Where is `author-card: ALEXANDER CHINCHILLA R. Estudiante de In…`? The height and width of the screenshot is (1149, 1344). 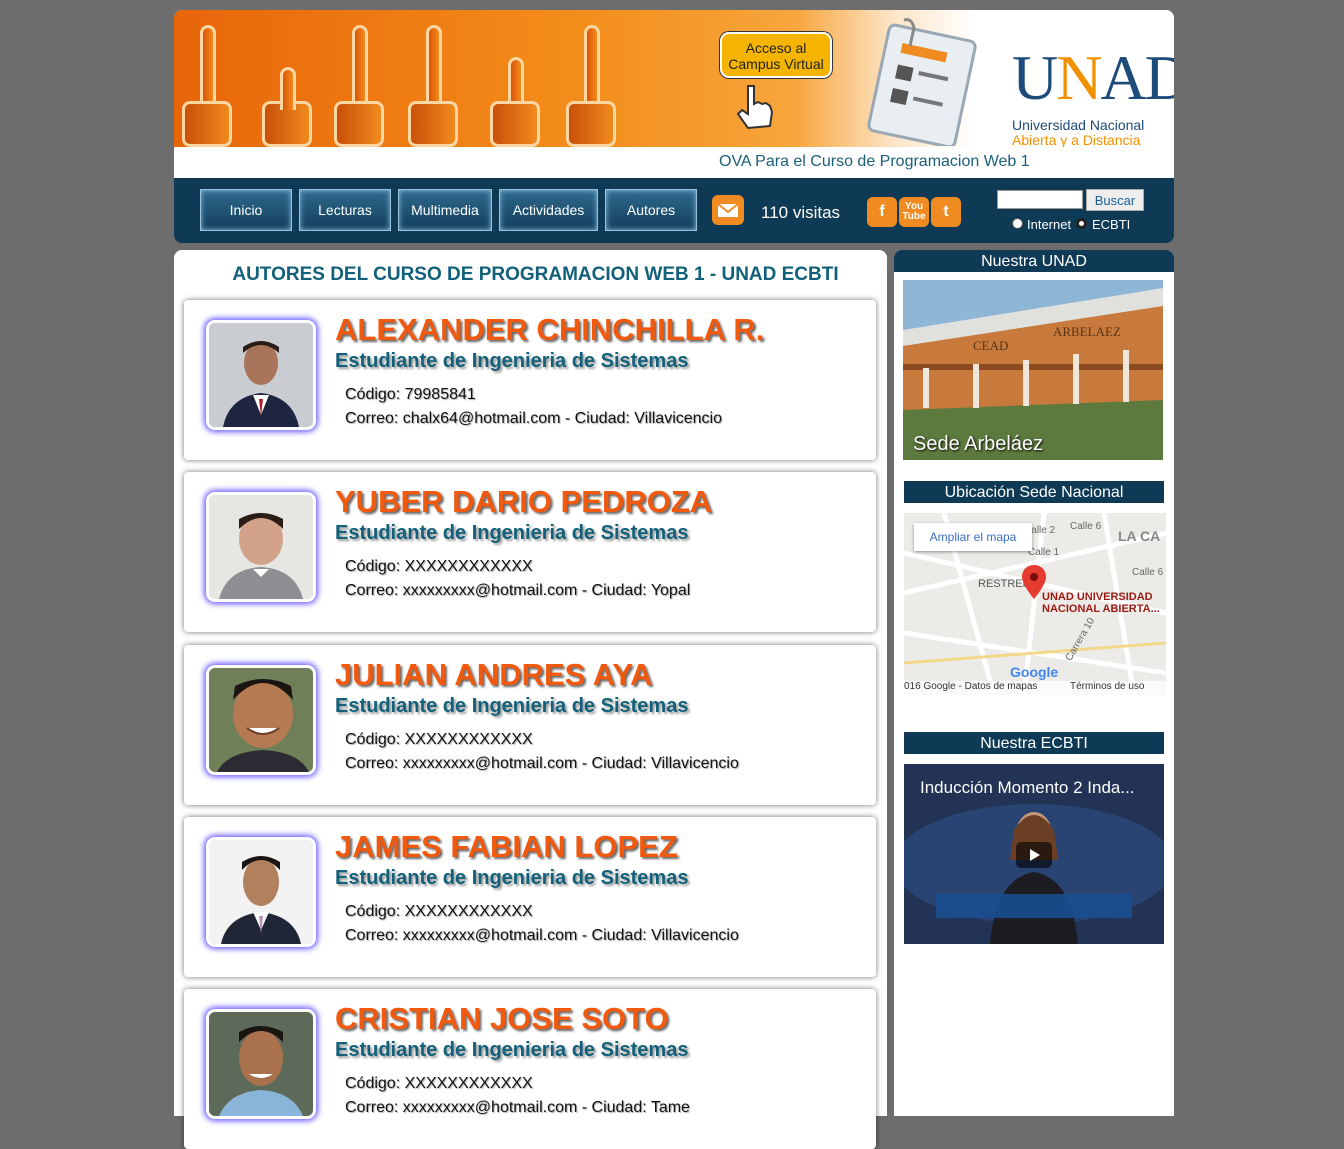
author-card: ALEXANDER CHINCHILLA R. Estudiante de In… is located at coordinates (530, 380).